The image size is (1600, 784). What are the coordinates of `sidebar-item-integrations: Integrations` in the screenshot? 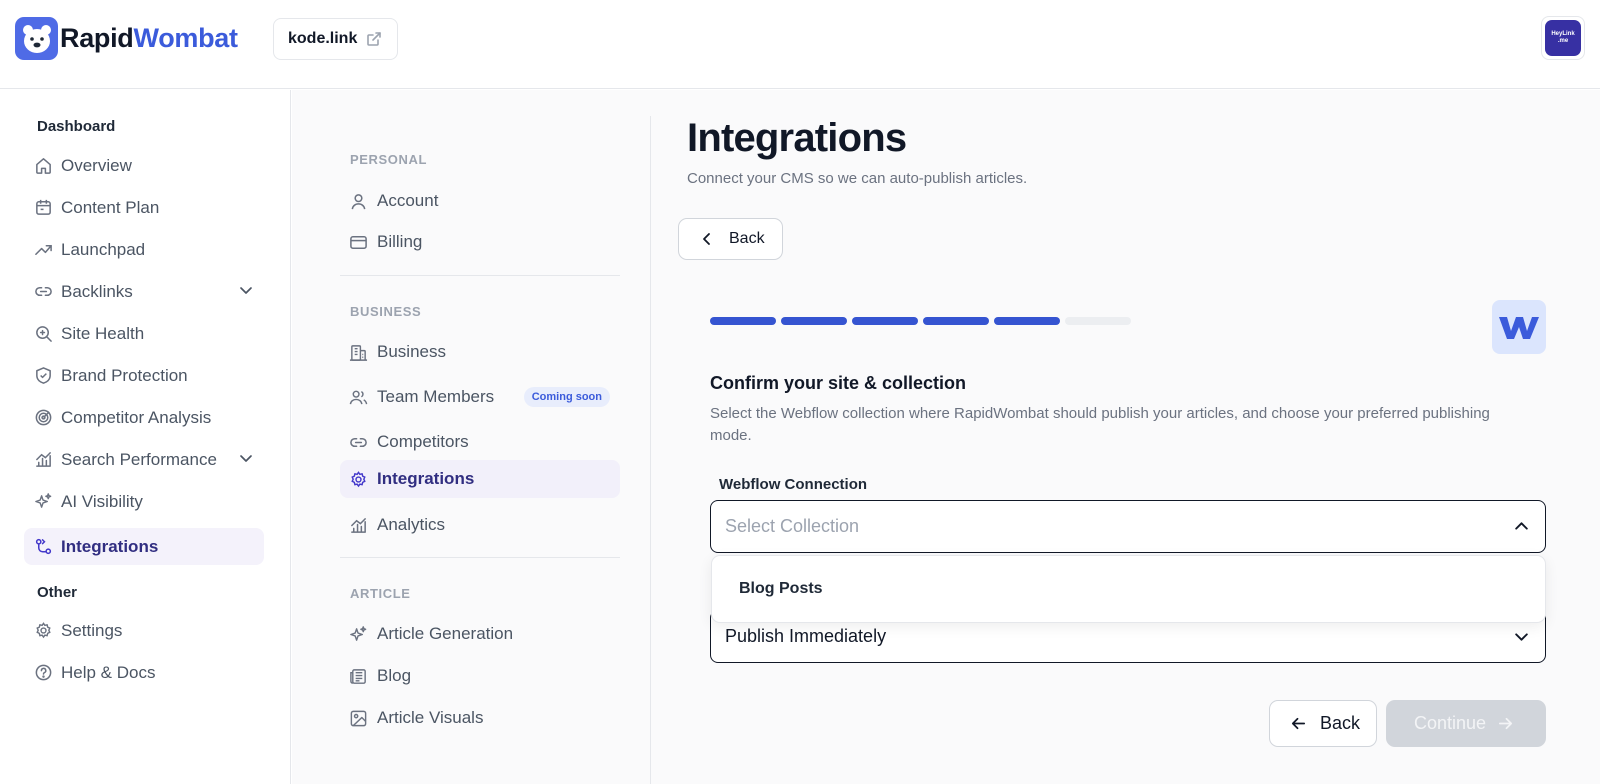 It's located at (144, 546).